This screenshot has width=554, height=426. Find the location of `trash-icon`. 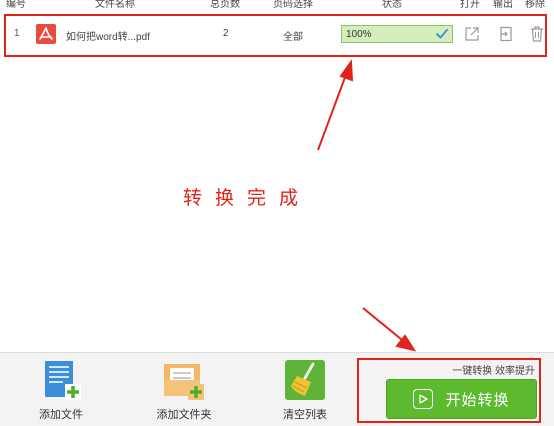

trash-icon is located at coordinates (537, 36).